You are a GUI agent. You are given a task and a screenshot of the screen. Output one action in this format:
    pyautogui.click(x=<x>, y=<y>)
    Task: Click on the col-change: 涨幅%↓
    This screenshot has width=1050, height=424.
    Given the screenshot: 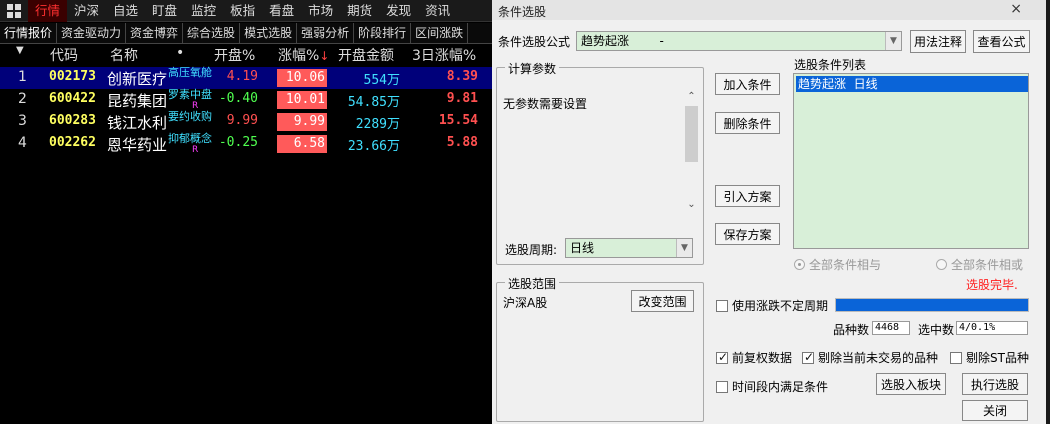 What is the action you would take?
    pyautogui.click(x=303, y=55)
    